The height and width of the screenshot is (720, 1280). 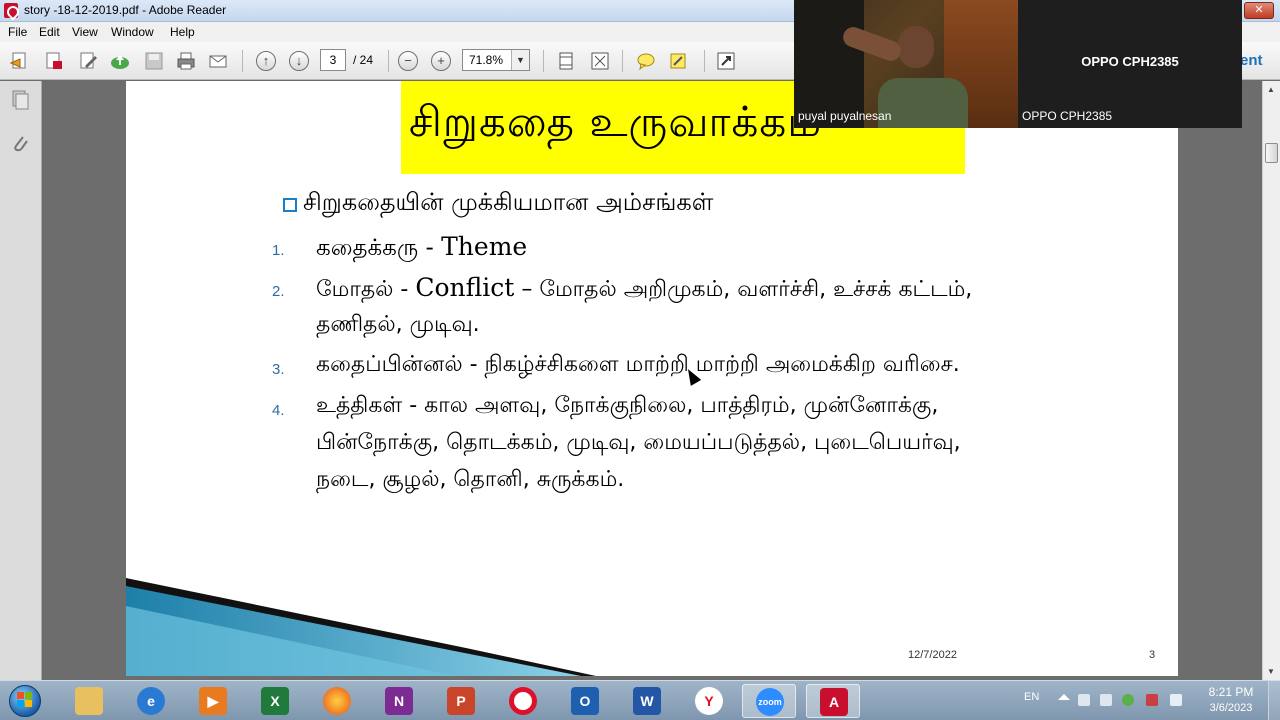 What do you see at coordinates (421, 248) in the screenshot?
I see `list-item: கதைக்கரு - Theme` at bounding box center [421, 248].